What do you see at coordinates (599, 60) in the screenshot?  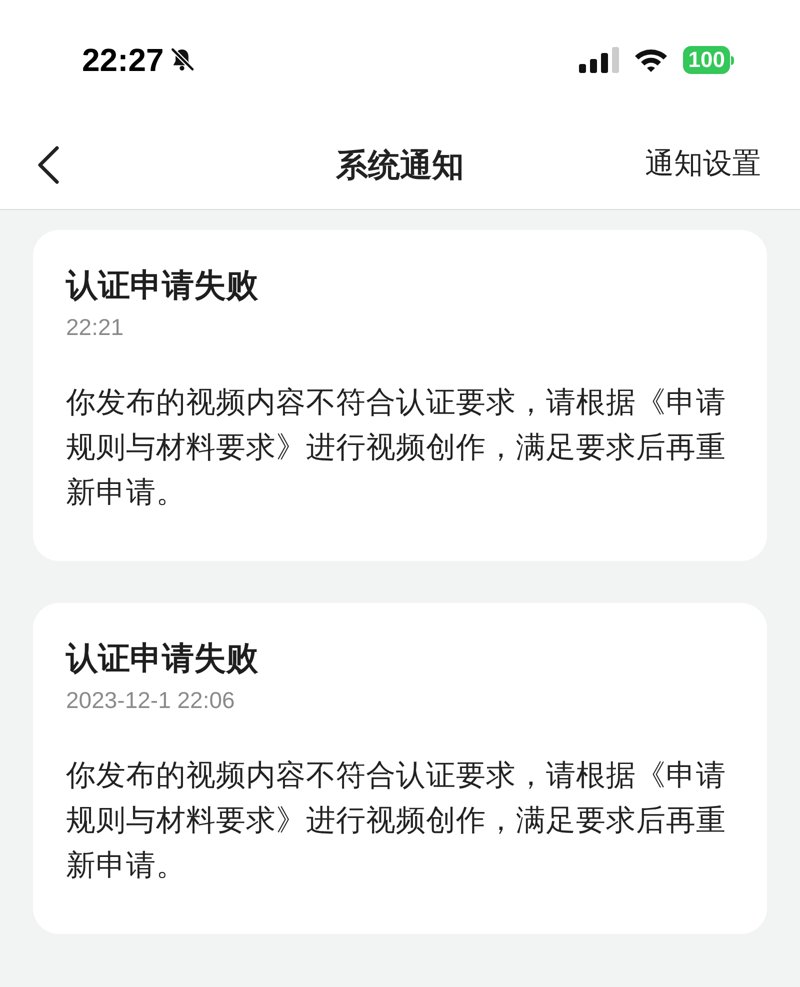 I see `signal-icon` at bounding box center [599, 60].